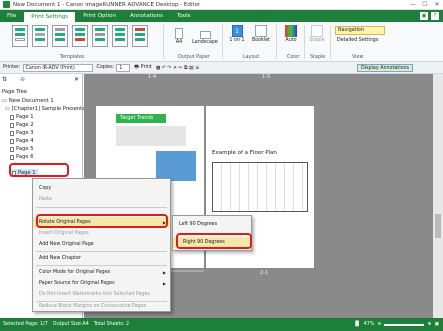 The width and height of the screenshot is (443, 331). Describe the element at coordinates (151, 136) in the screenshot. I see `page-image` at that location.